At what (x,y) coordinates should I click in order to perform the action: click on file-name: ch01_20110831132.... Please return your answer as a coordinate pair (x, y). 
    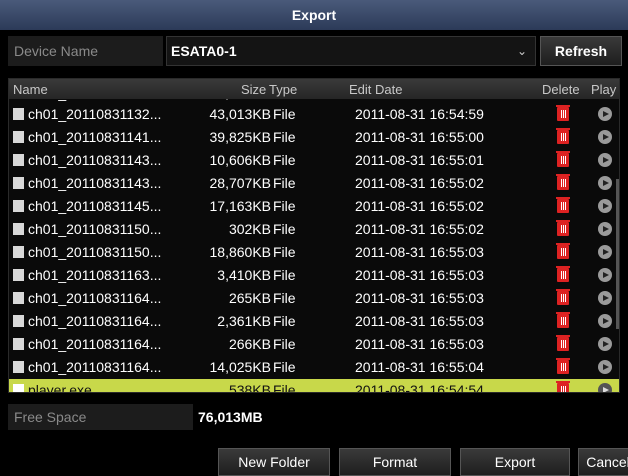
    Looking at the image, I should click on (99, 114).